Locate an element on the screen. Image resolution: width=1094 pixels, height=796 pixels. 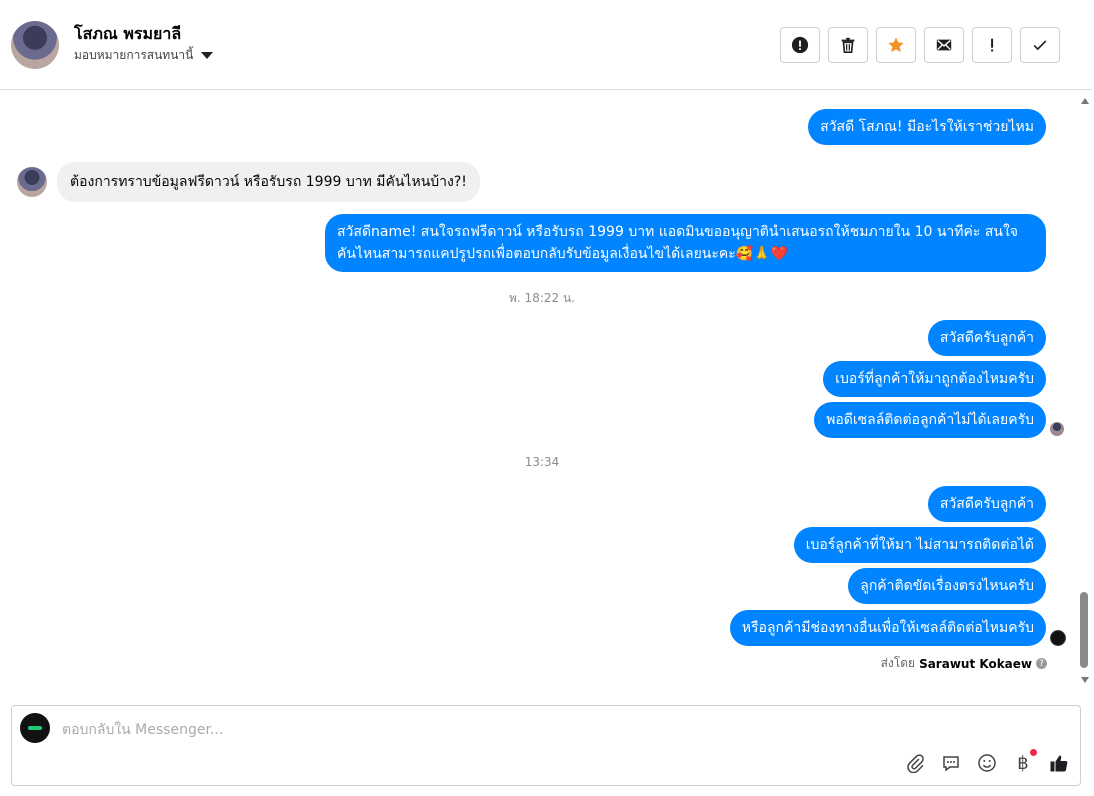
timestamp: พ. 18:22 น. is located at coordinates (542, 298).